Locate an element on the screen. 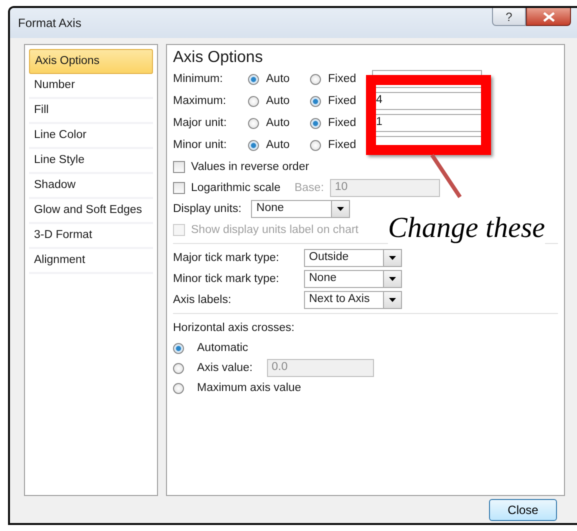 Image resolution: width=577 pixels, height=531 pixels. group-label: Horizontal axis crosses: is located at coordinates (233, 328).